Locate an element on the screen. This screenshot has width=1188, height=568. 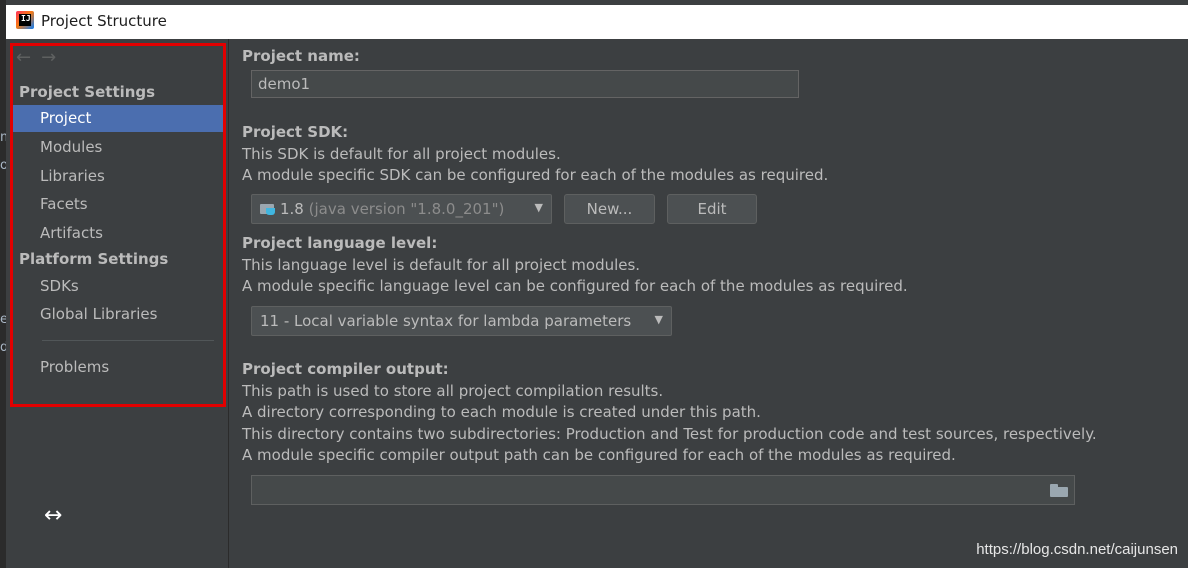
sidebar-item-libraries: Libraries is located at coordinates (118, 176).